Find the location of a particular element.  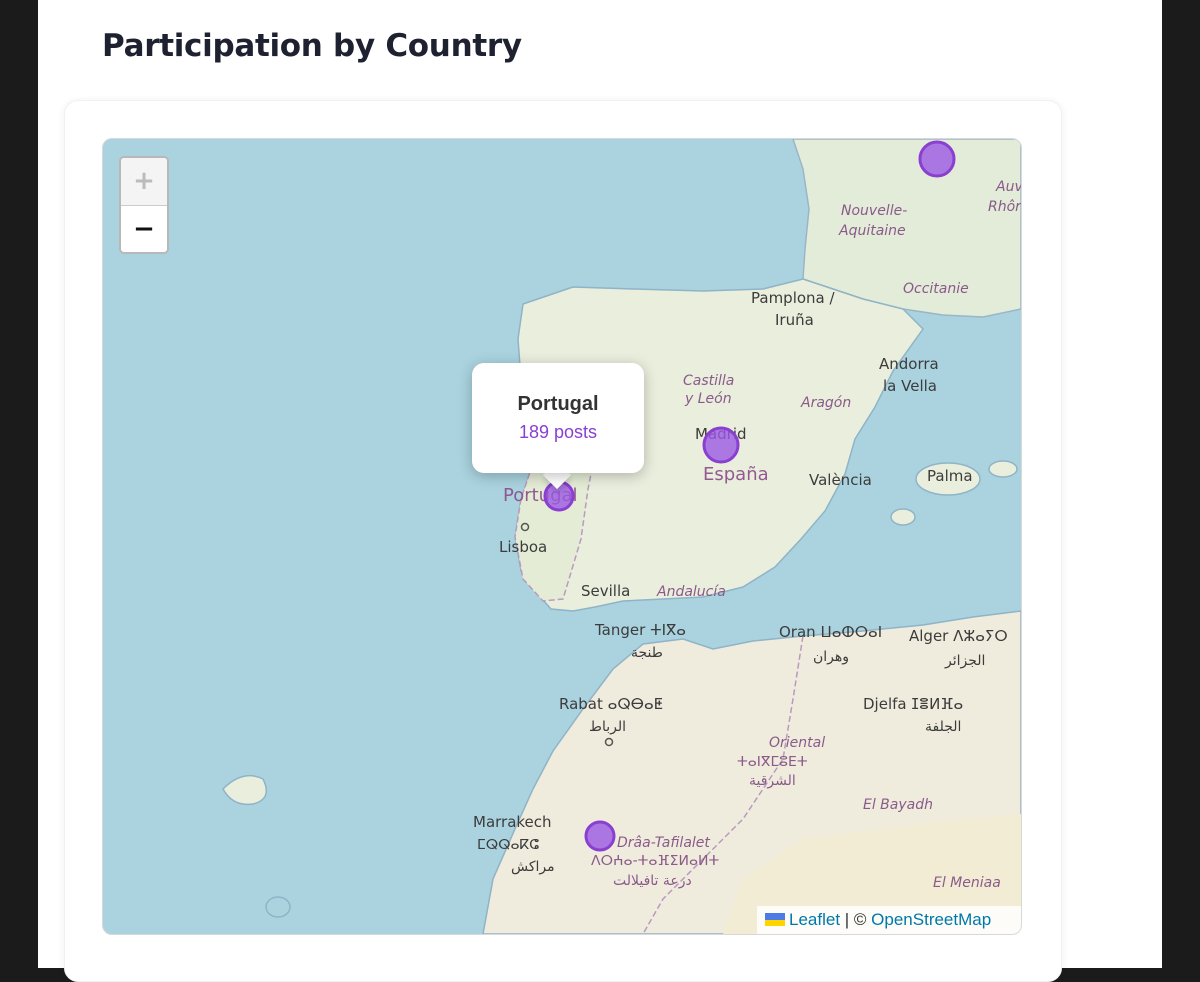

label-nouvelle-aquitaine-2: Aquitaine is located at coordinates (872, 231).